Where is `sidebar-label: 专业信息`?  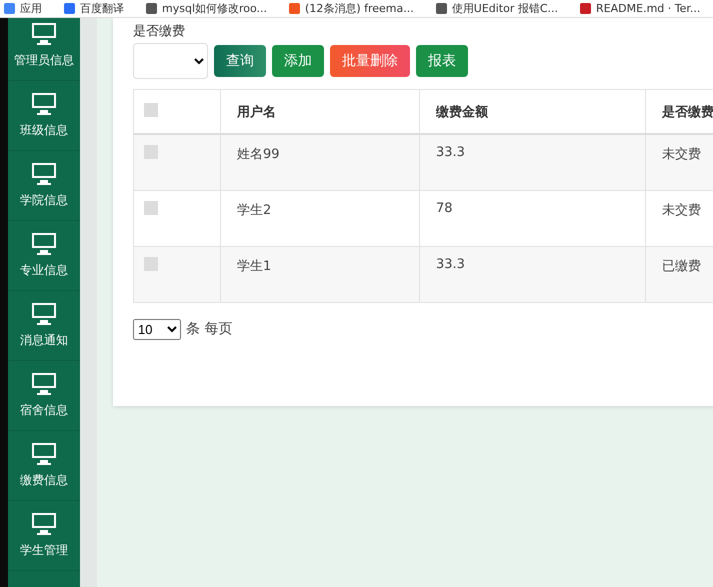
sidebar-label: 专业信息 is located at coordinates (44, 270).